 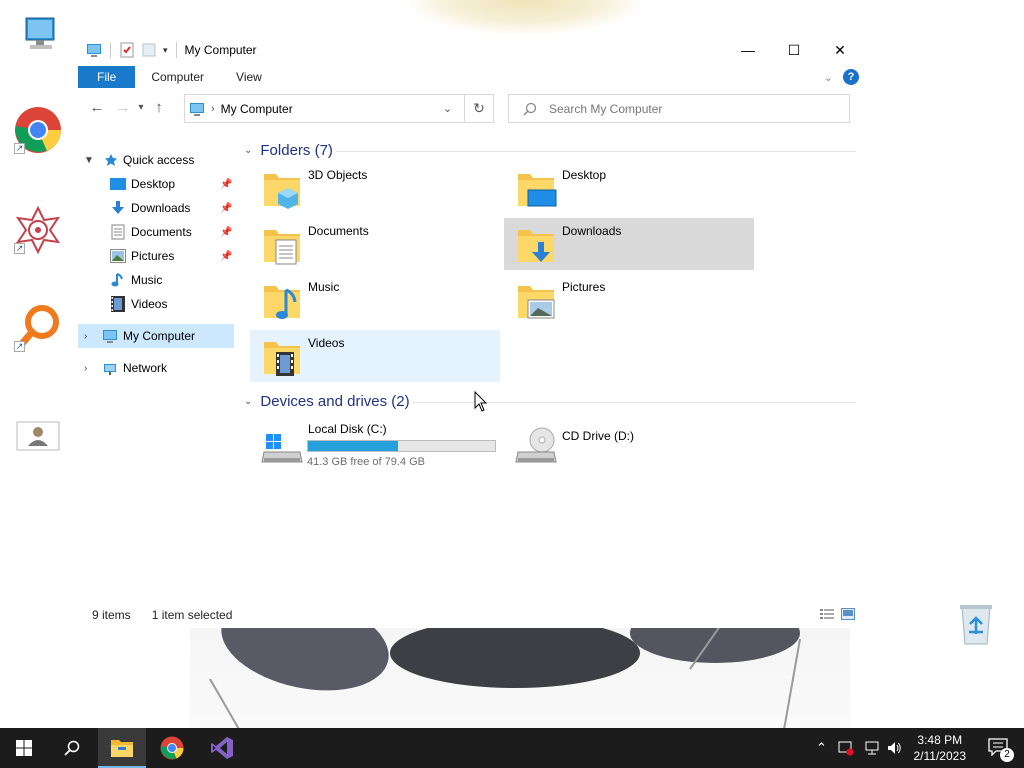 What do you see at coordinates (282, 359) in the screenshot?
I see `videos-folder-icon` at bounding box center [282, 359].